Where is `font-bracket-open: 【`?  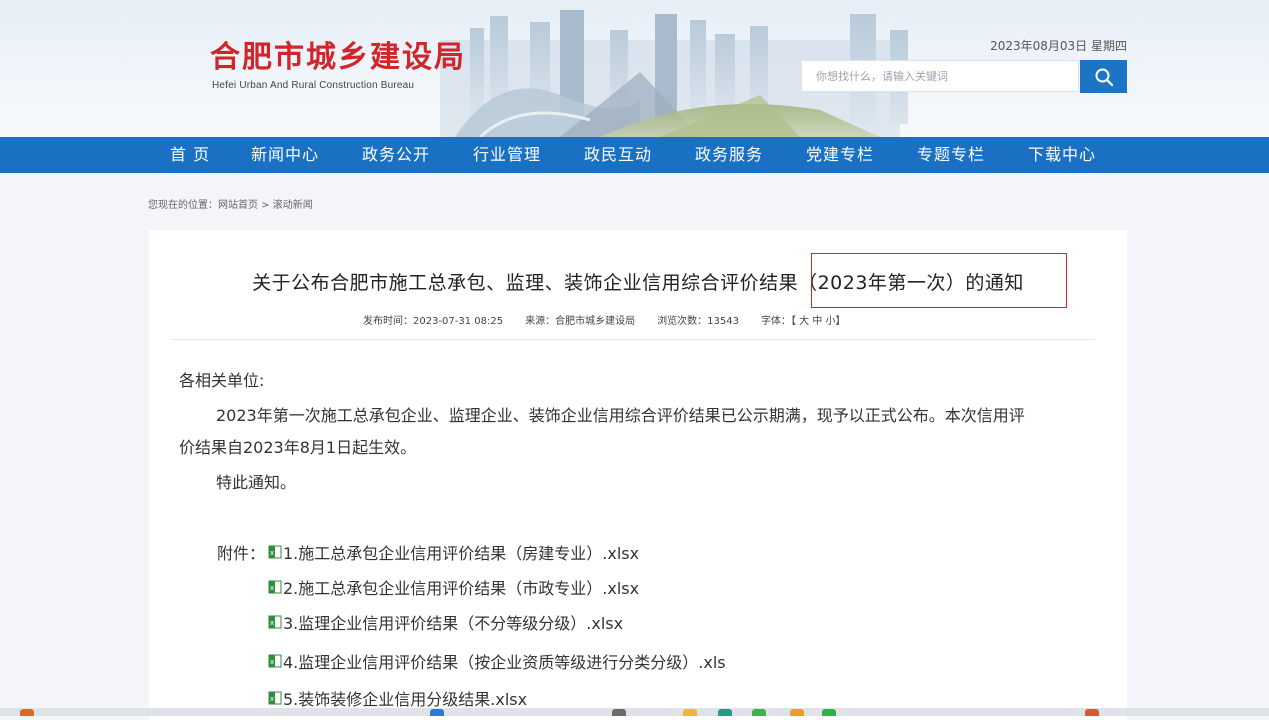 font-bracket-open: 【 is located at coordinates (793, 321).